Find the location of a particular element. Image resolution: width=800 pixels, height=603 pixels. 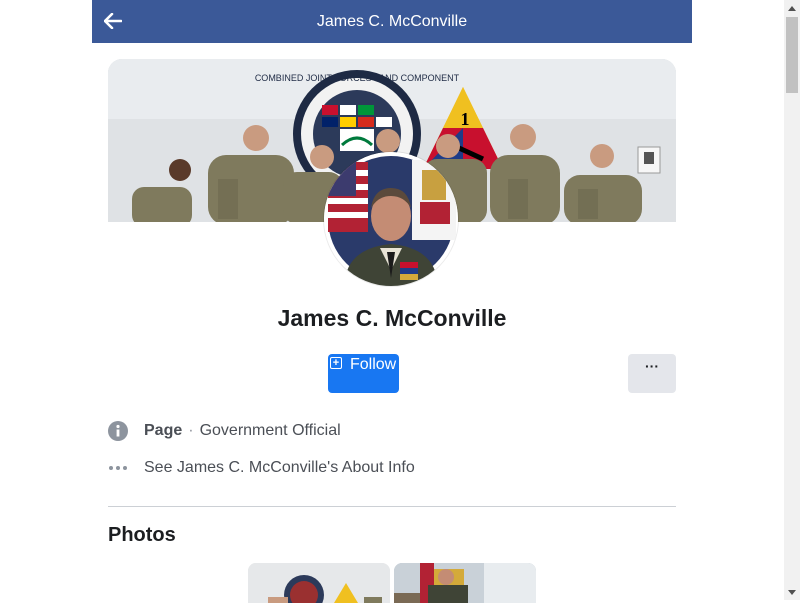

more-dots-icon is located at coordinates (118, 468).